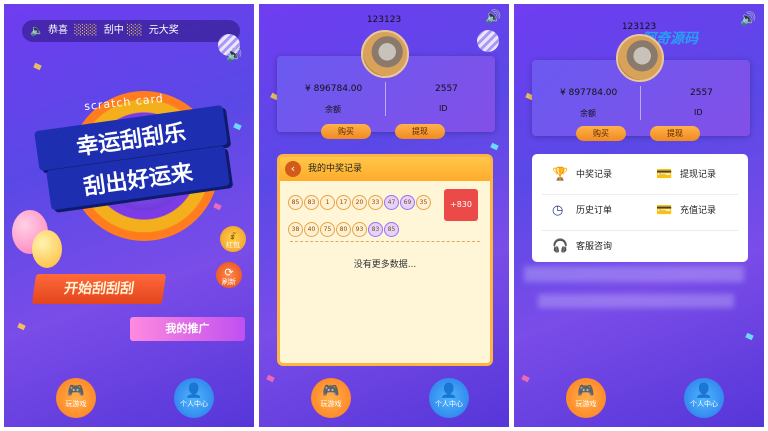 The width and height of the screenshot is (768, 431). What do you see at coordinates (423, 202) in the screenshot?
I see `number-ball: 35` at bounding box center [423, 202].